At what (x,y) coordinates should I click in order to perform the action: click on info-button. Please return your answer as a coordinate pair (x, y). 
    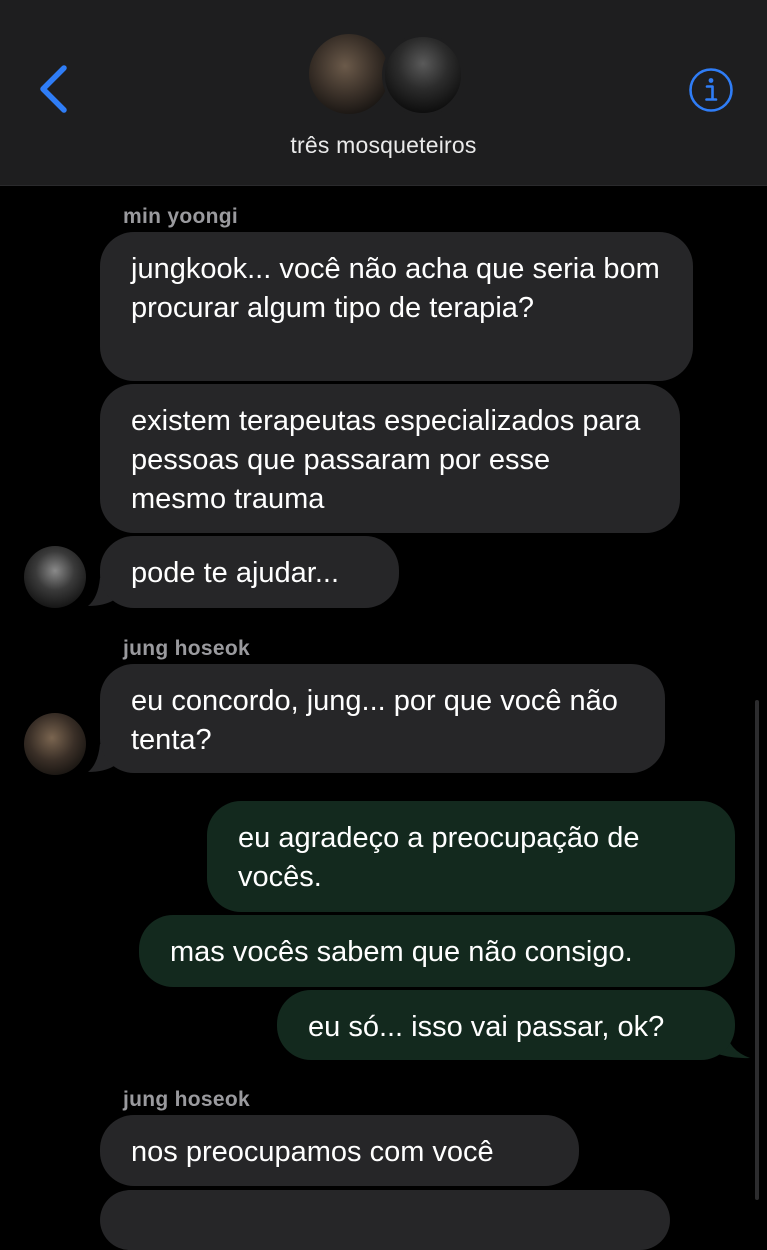
    Looking at the image, I should click on (711, 90).